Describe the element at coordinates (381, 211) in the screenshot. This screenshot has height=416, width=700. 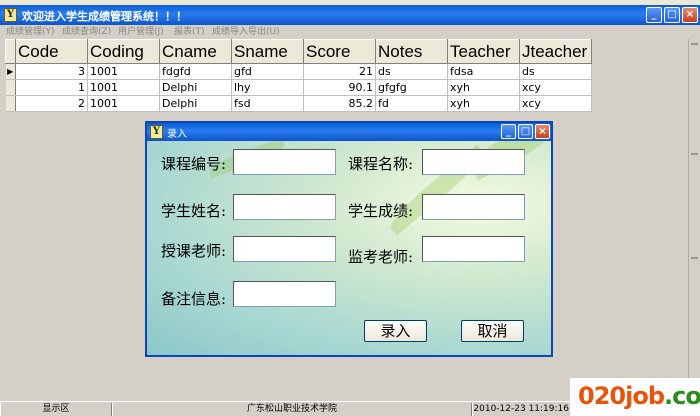
I see `student-score-label: 学生成绩:` at that location.